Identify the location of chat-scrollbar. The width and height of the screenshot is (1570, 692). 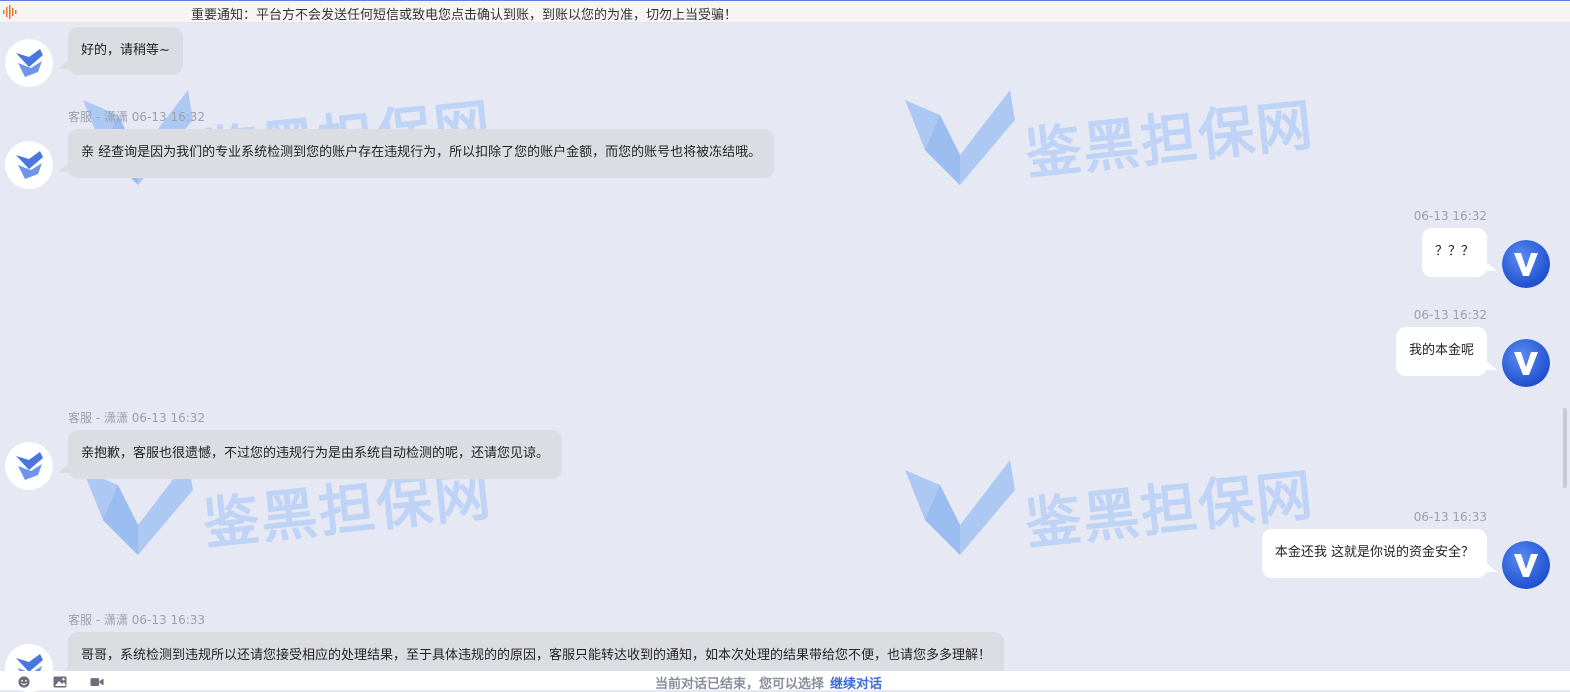
(1564, 347).